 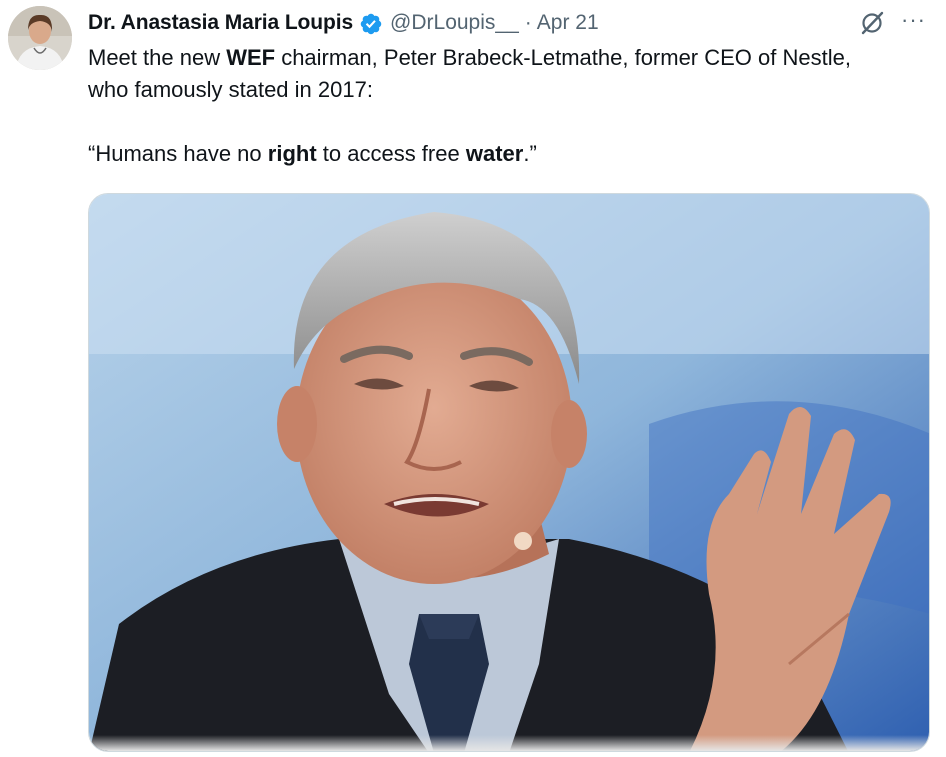 I want to click on grok-icon, so click(x=872, y=23).